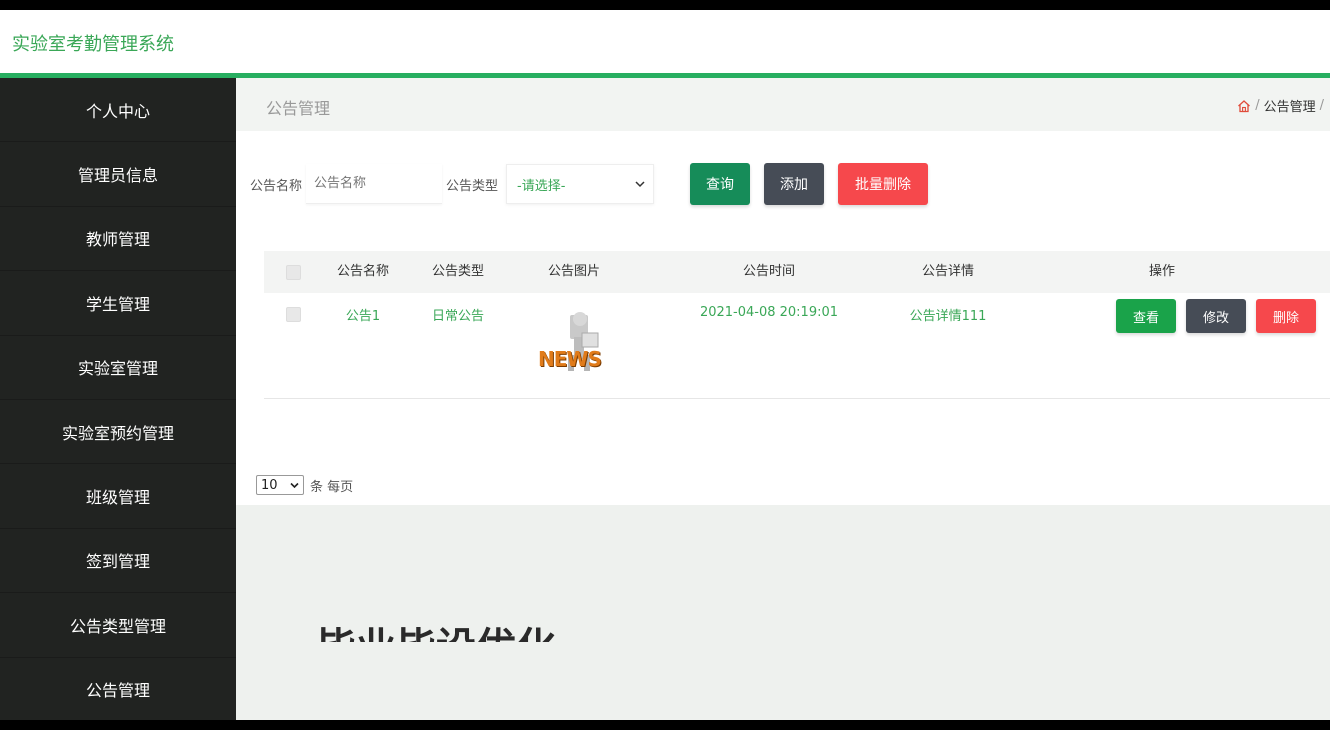 This screenshot has height=730, width=1330. What do you see at coordinates (118, 496) in the screenshot?
I see `sidebar-item-classes: 班级管理` at bounding box center [118, 496].